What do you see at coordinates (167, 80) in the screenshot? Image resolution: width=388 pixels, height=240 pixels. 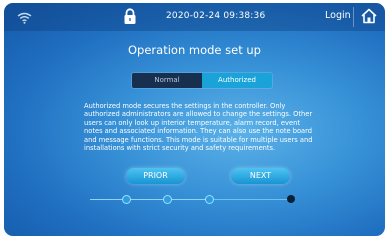 I see `mode-option-normal: Normal` at bounding box center [167, 80].